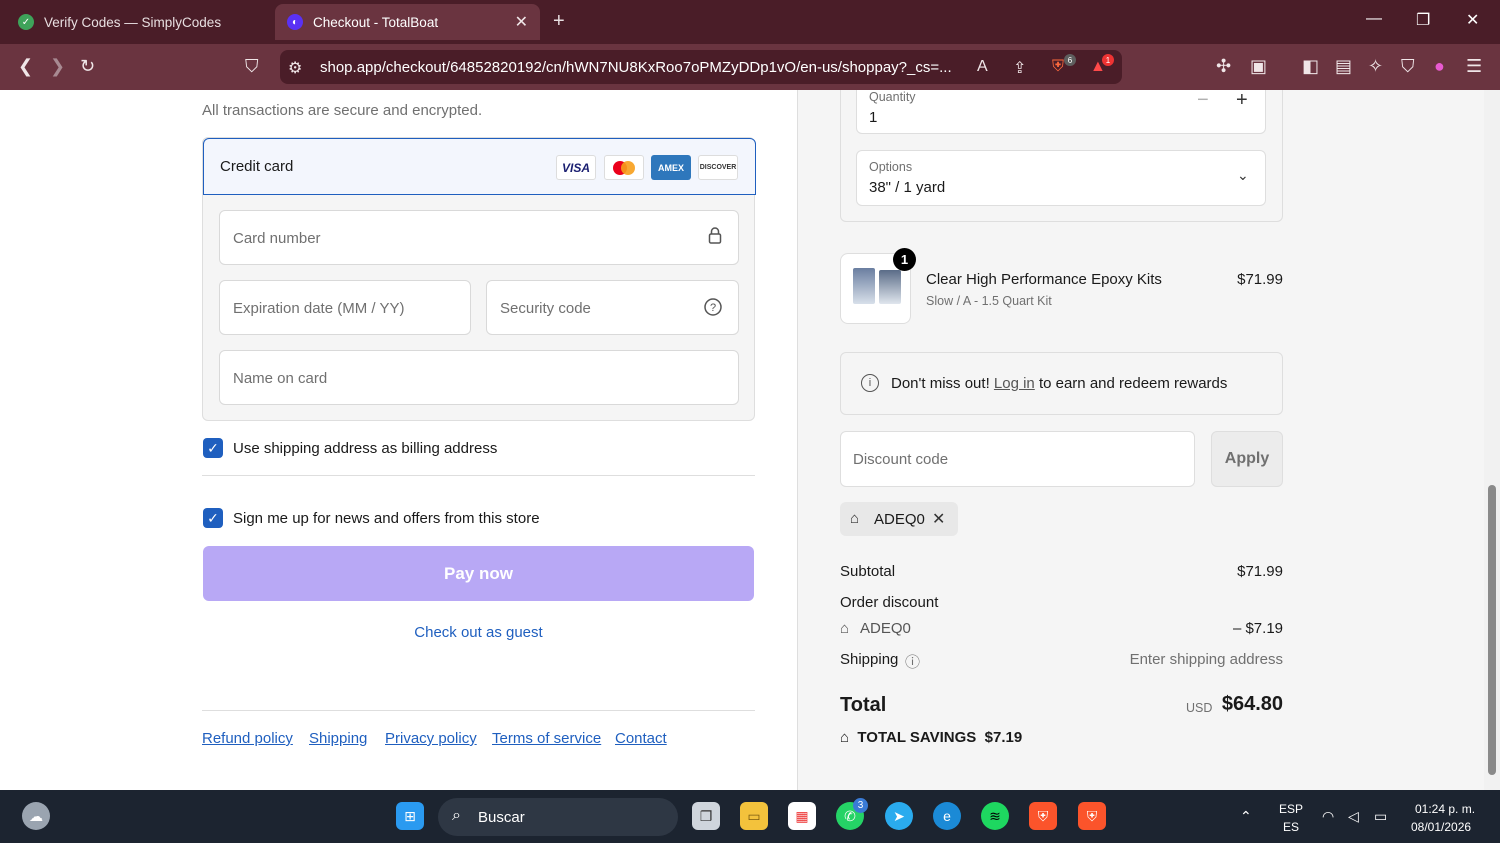 The width and height of the screenshot is (1500, 843). What do you see at coordinates (1441, 827) in the screenshot?
I see `clock-date: 08/01/2026` at bounding box center [1441, 827].